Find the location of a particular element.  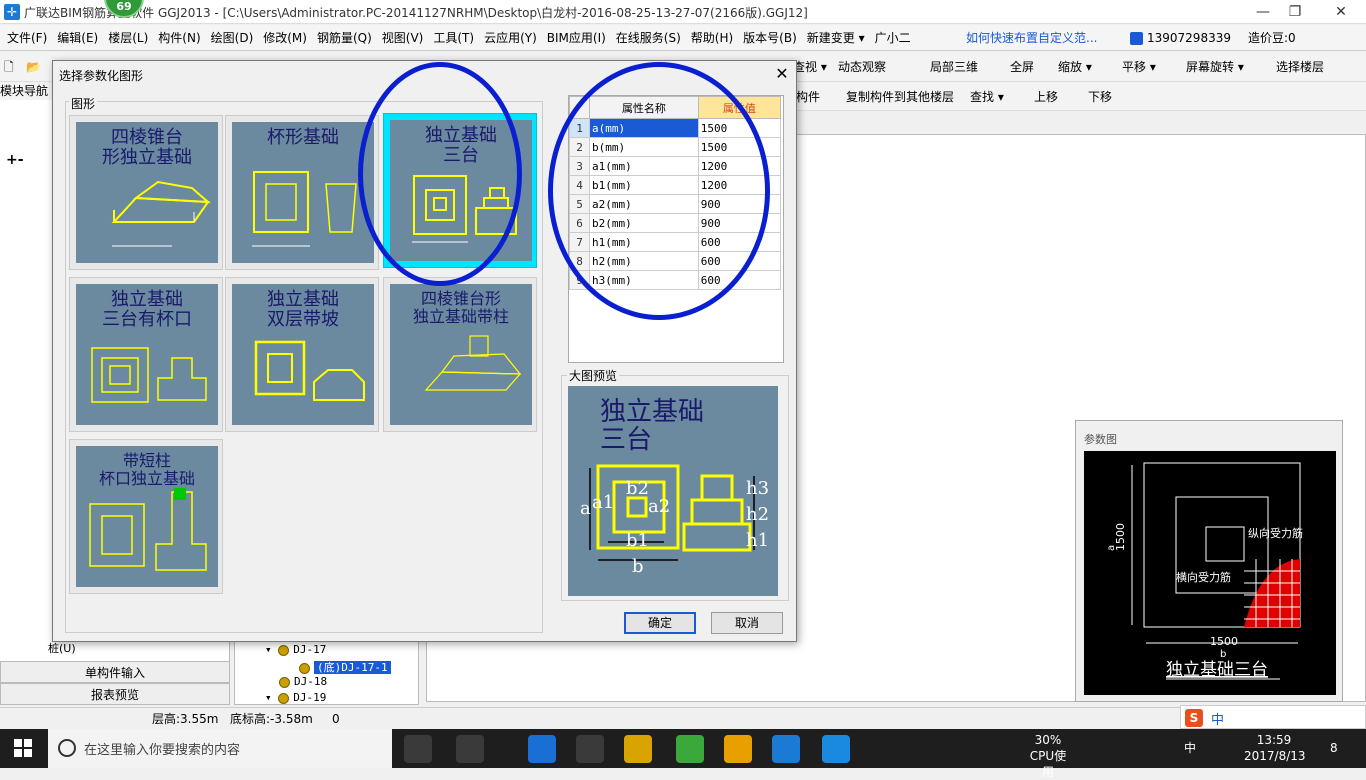

menu-item: 在线服务(S) is located at coordinates (648, 38).